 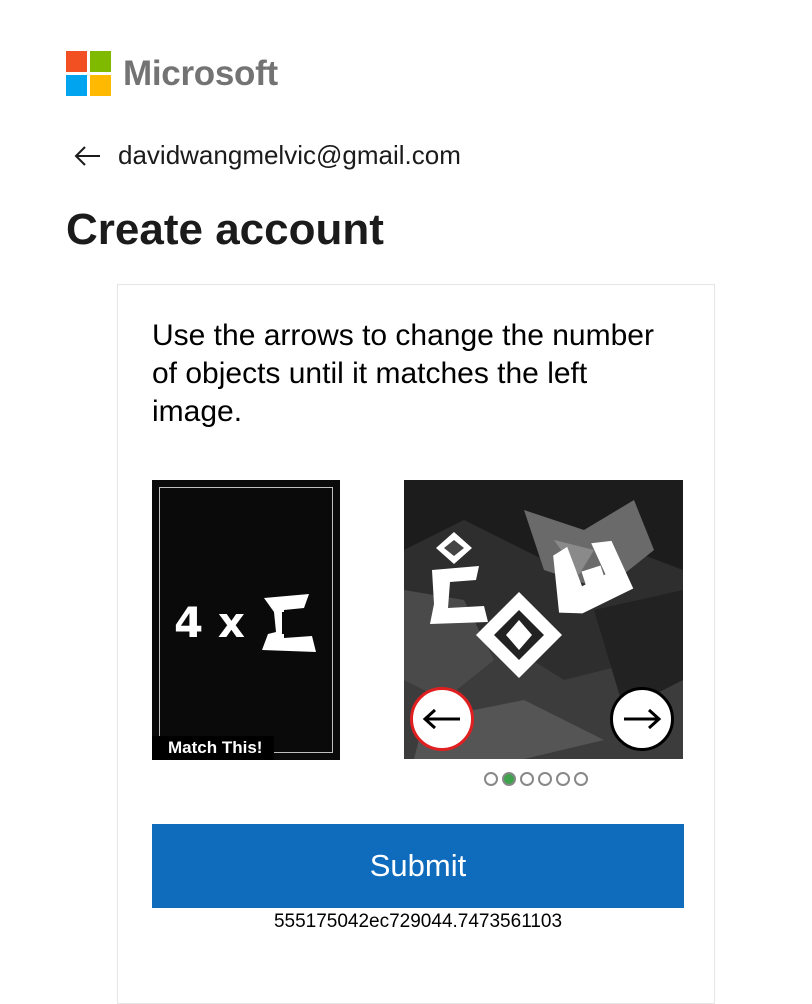 I want to click on target-object-icon, so click(x=289, y=623).